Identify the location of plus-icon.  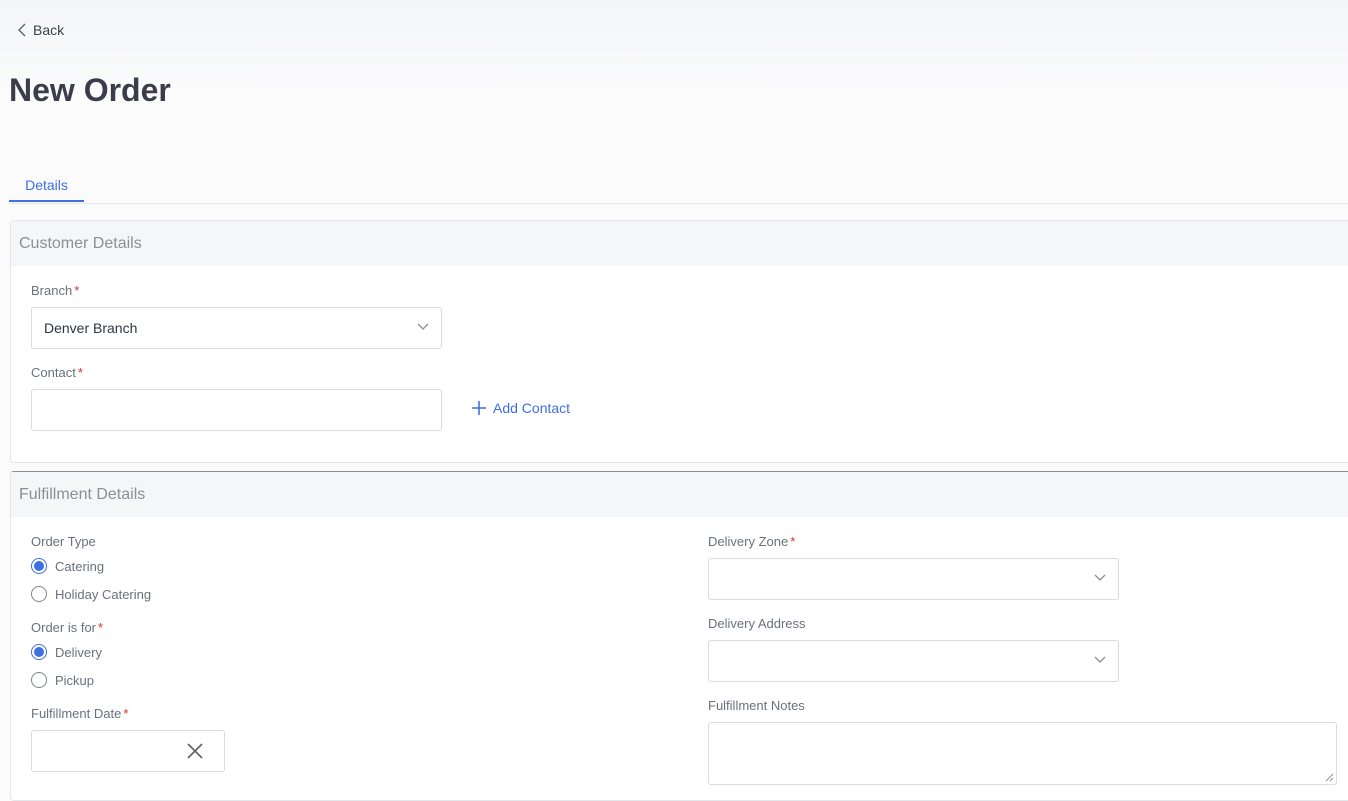
(479, 408).